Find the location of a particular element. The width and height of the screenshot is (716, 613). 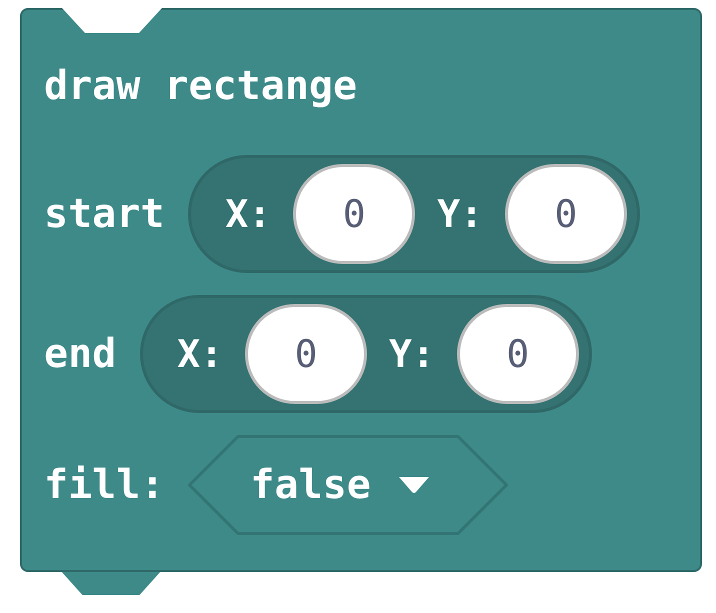

caret-icon is located at coordinates (413, 485).